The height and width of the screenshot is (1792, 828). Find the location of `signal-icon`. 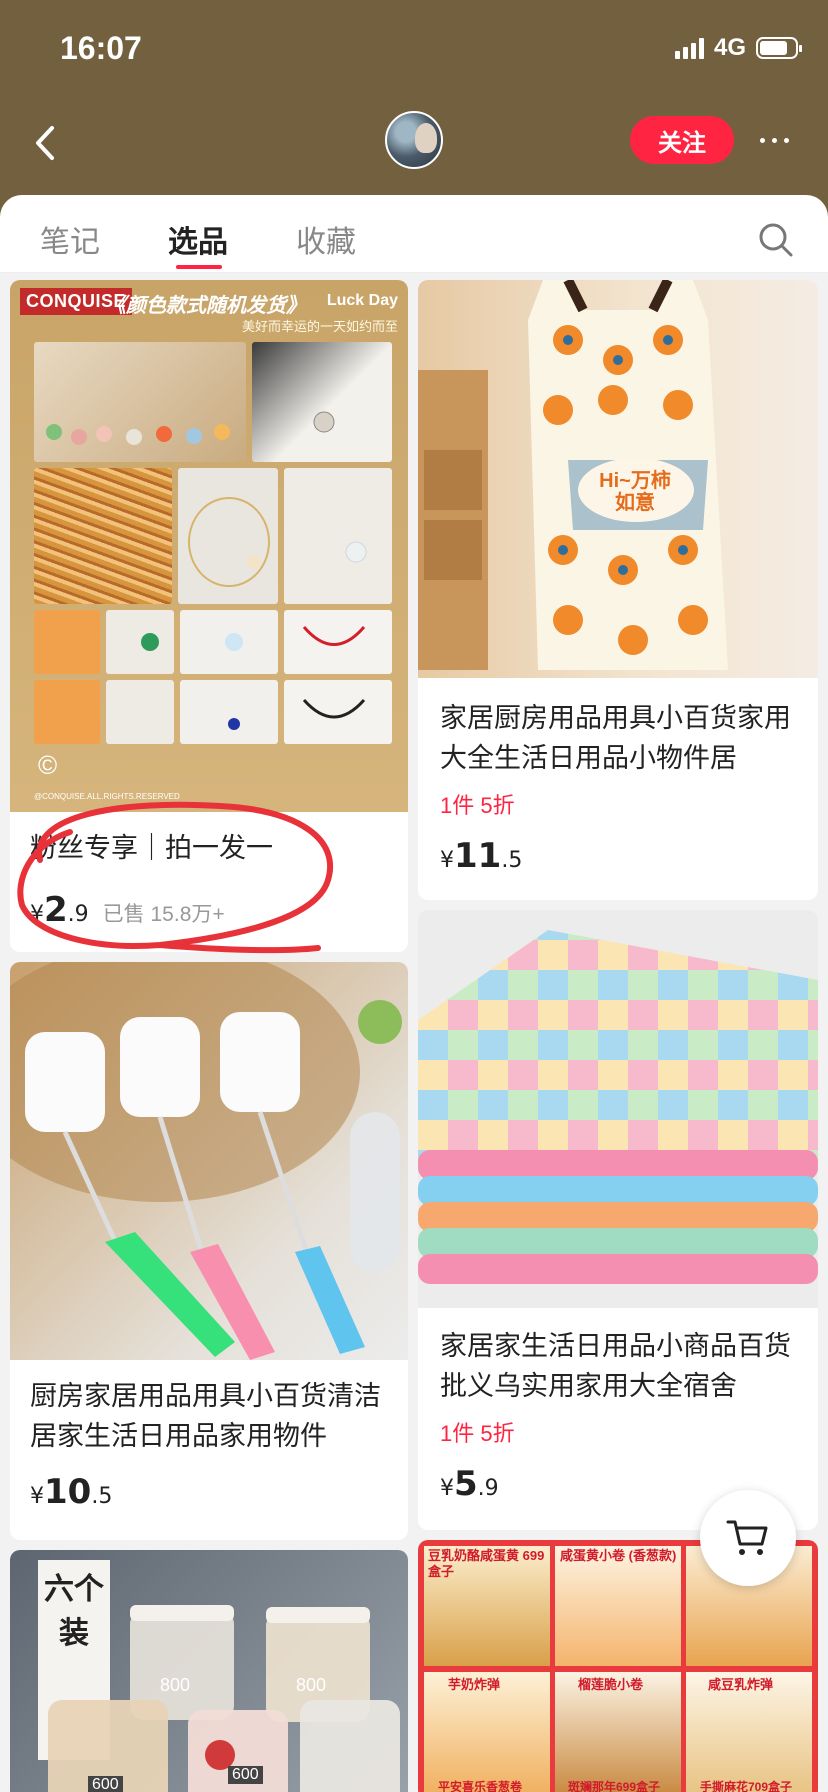

signal-icon is located at coordinates (689, 48).